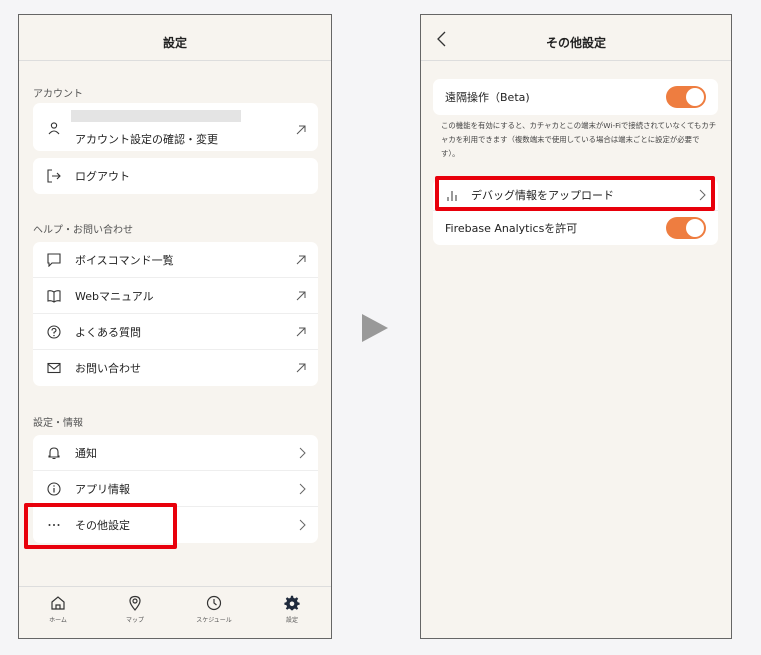  Describe the element at coordinates (54, 331) in the screenshot. I see `help-circle-icon` at that location.